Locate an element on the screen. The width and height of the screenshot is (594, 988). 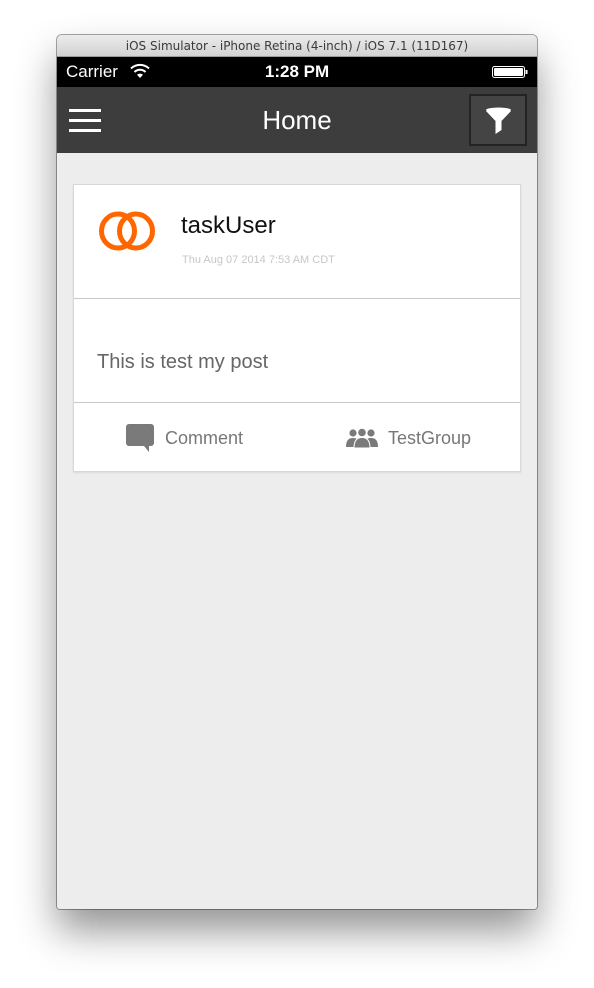
group-link: TestGroup is located at coordinates (413, 437).